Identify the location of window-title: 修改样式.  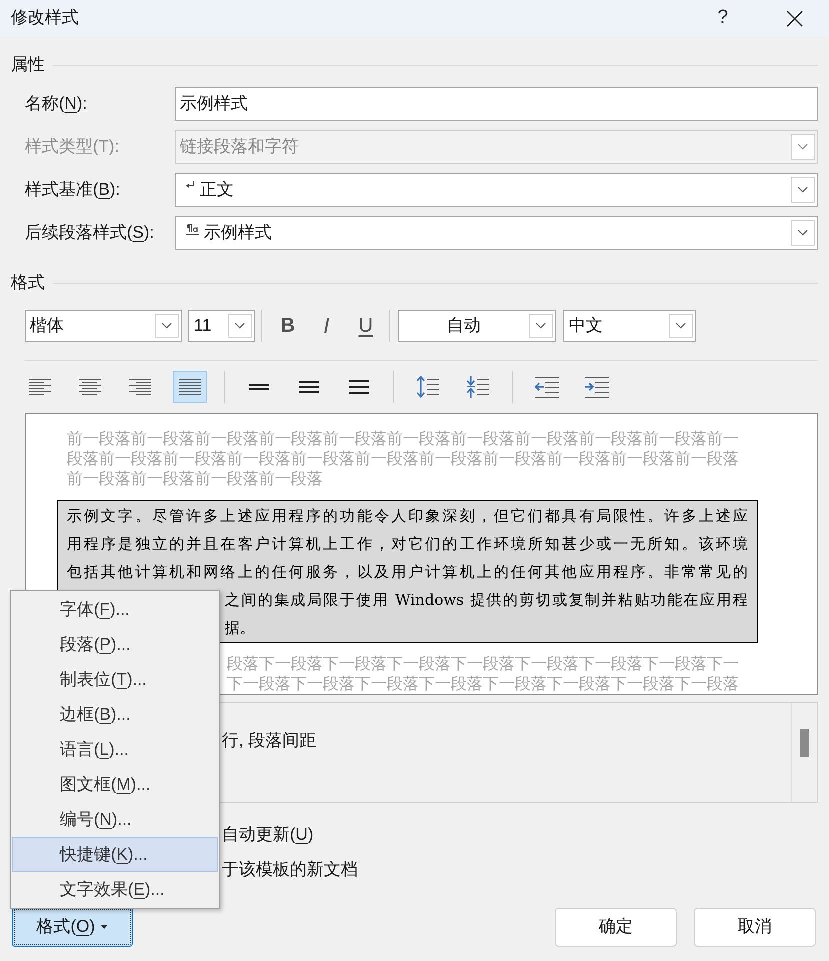
(45, 17).